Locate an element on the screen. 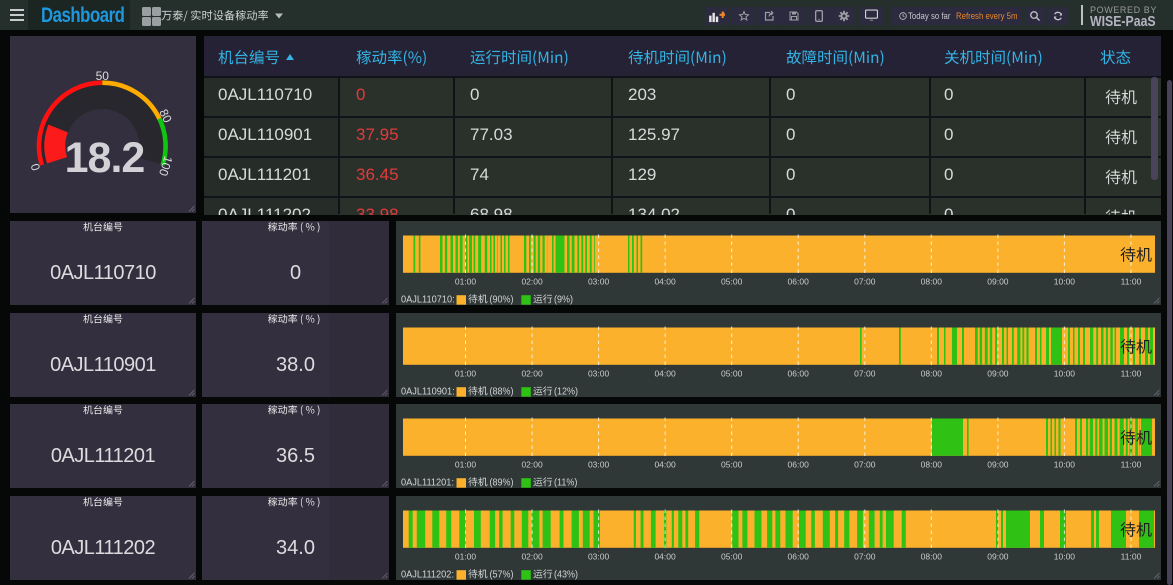 The width and height of the screenshot is (1173, 585). svg-text: 18.2 is located at coordinates (105, 158).